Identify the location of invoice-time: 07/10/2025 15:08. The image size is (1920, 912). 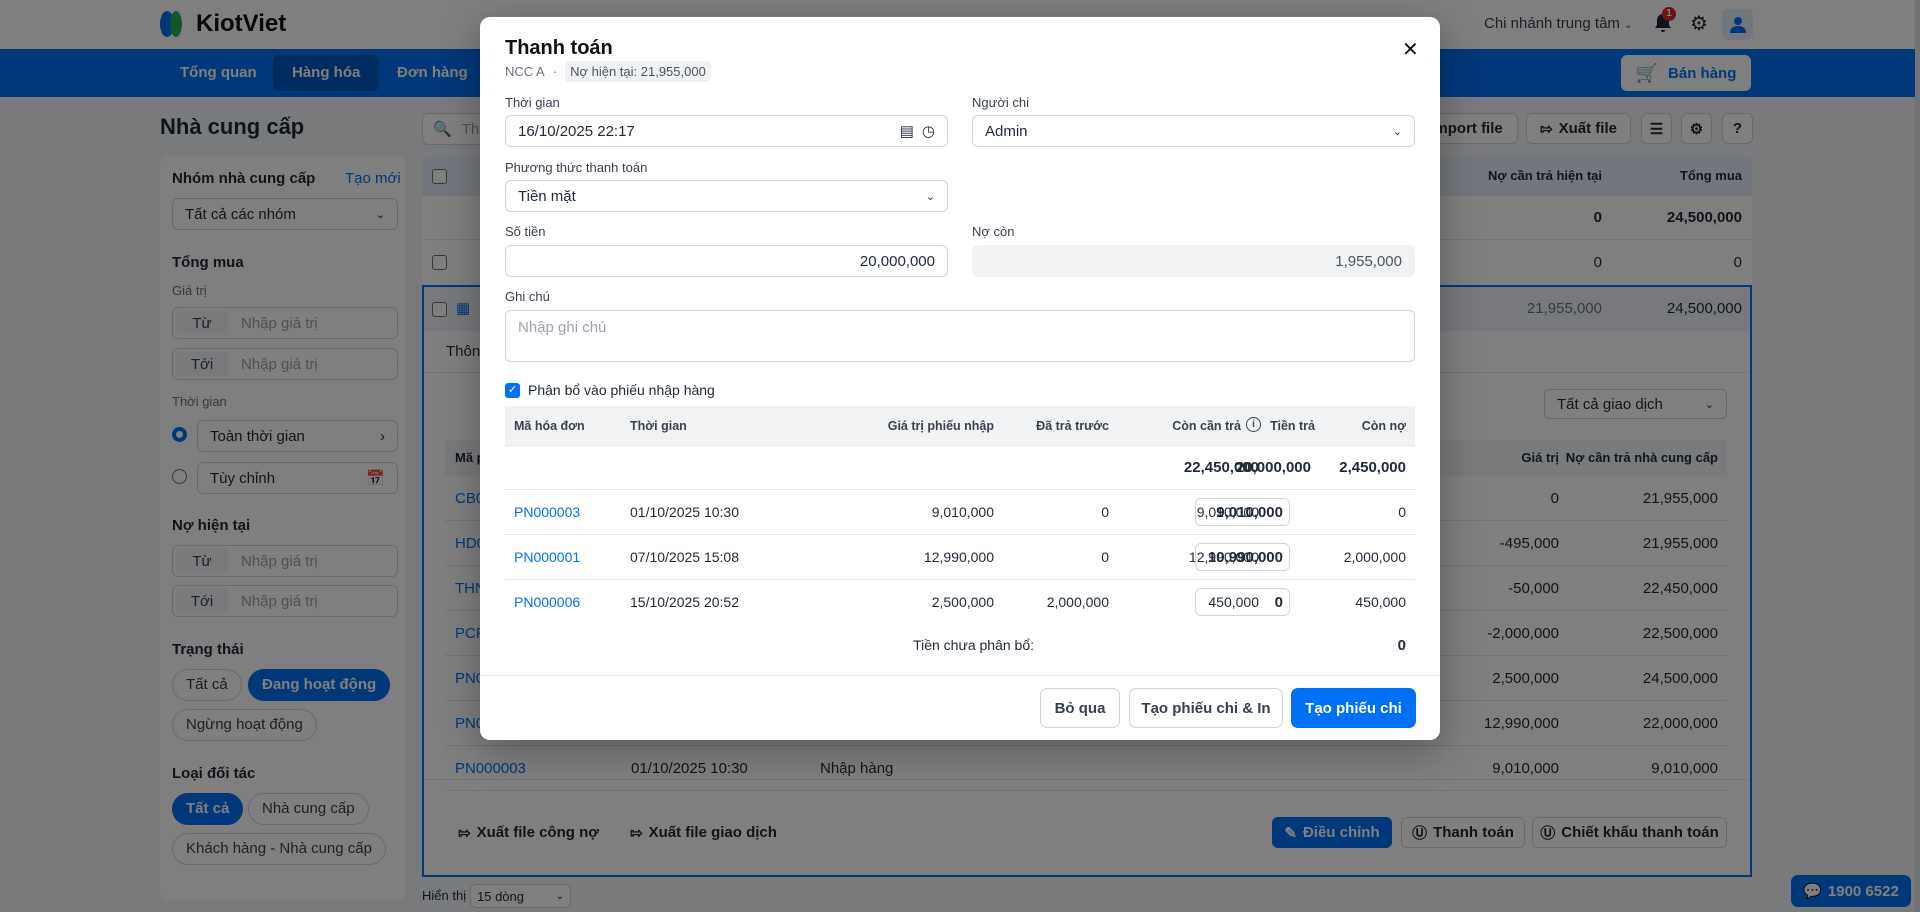
(684, 557).